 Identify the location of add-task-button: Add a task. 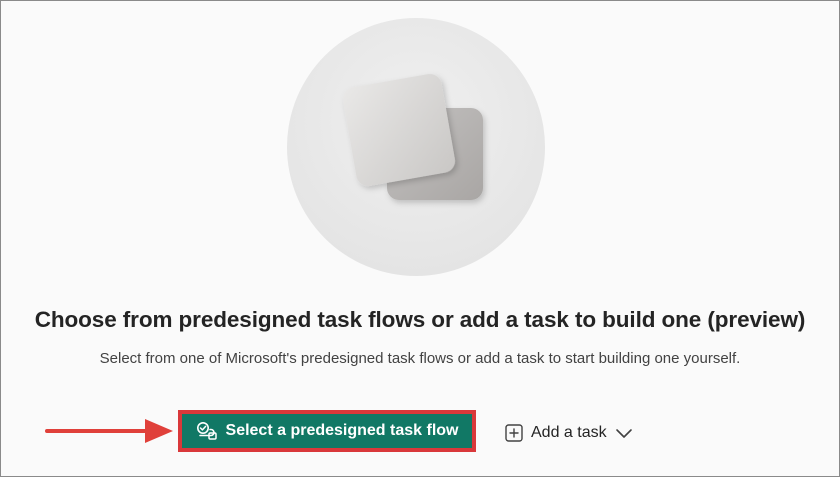
(569, 433).